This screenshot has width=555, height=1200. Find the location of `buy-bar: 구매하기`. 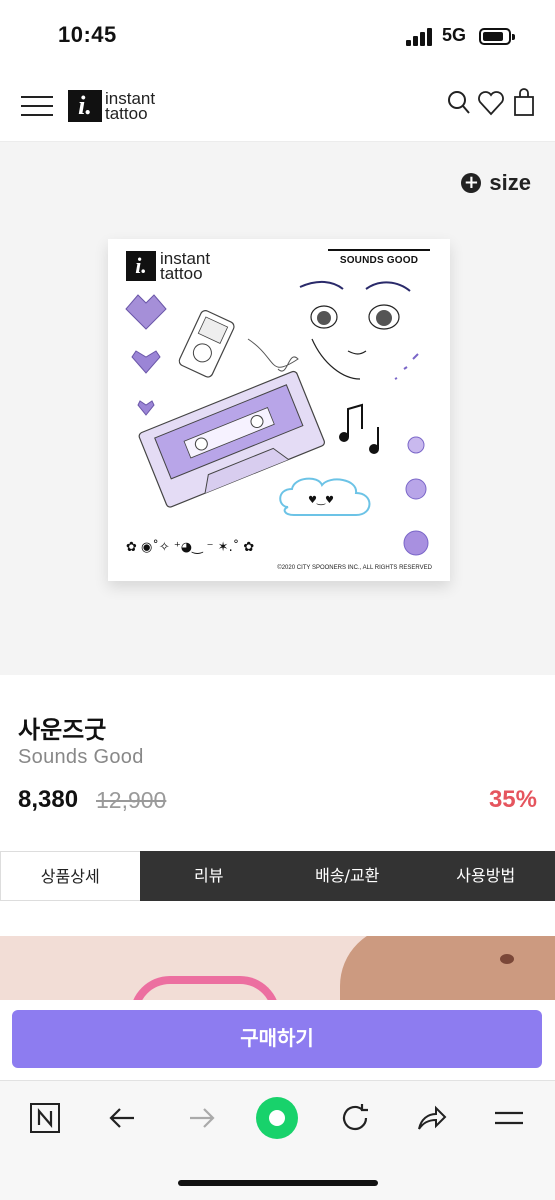

buy-bar: 구매하기 is located at coordinates (277, 1040).